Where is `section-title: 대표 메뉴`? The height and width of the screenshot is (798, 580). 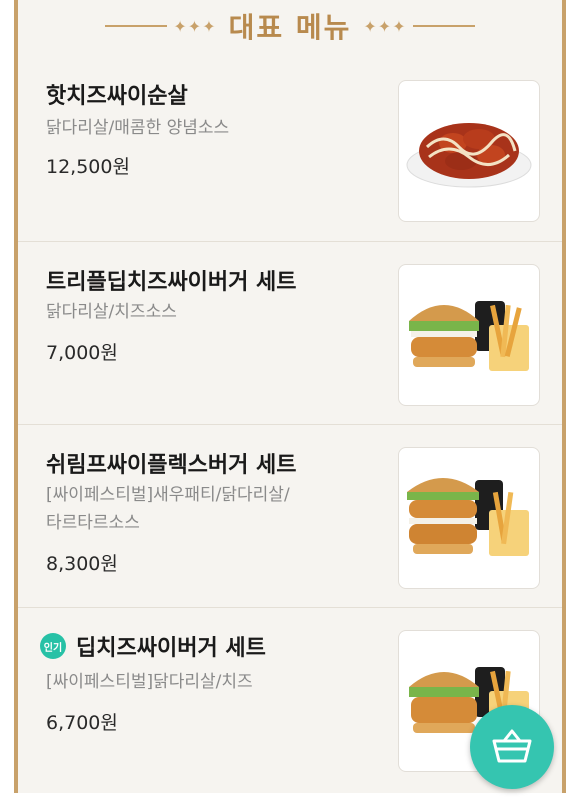 section-title: 대표 메뉴 is located at coordinates (290, 27).